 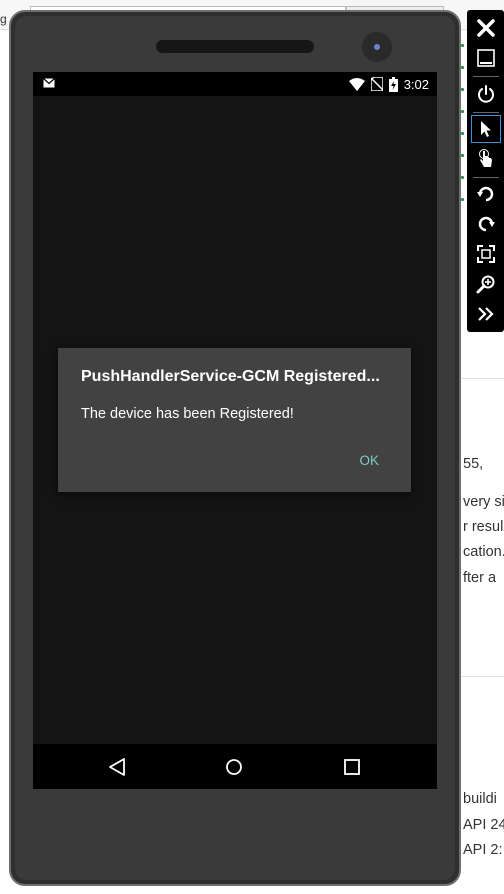 What do you see at coordinates (486, 129) in the screenshot?
I see `select-pointer-icon` at bounding box center [486, 129].